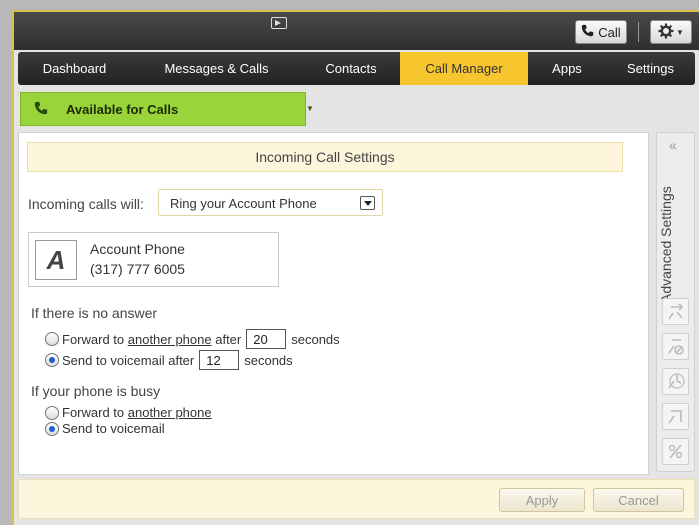  What do you see at coordinates (567, 68) in the screenshot?
I see `tab-apps: Apps` at bounding box center [567, 68].